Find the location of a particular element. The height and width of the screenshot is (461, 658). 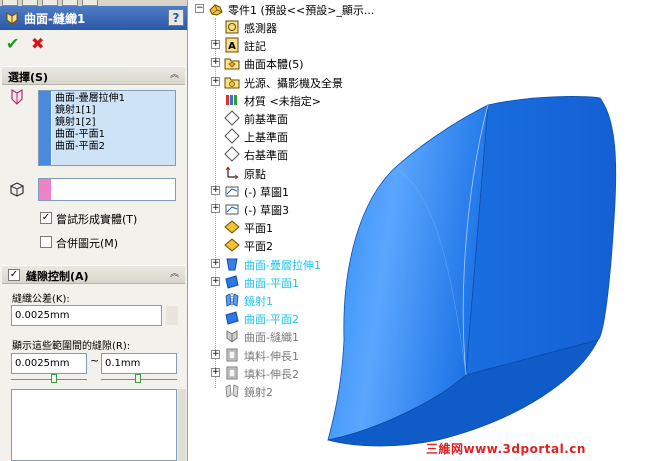

tree-node-label: 右基準面 is located at coordinates (266, 156).